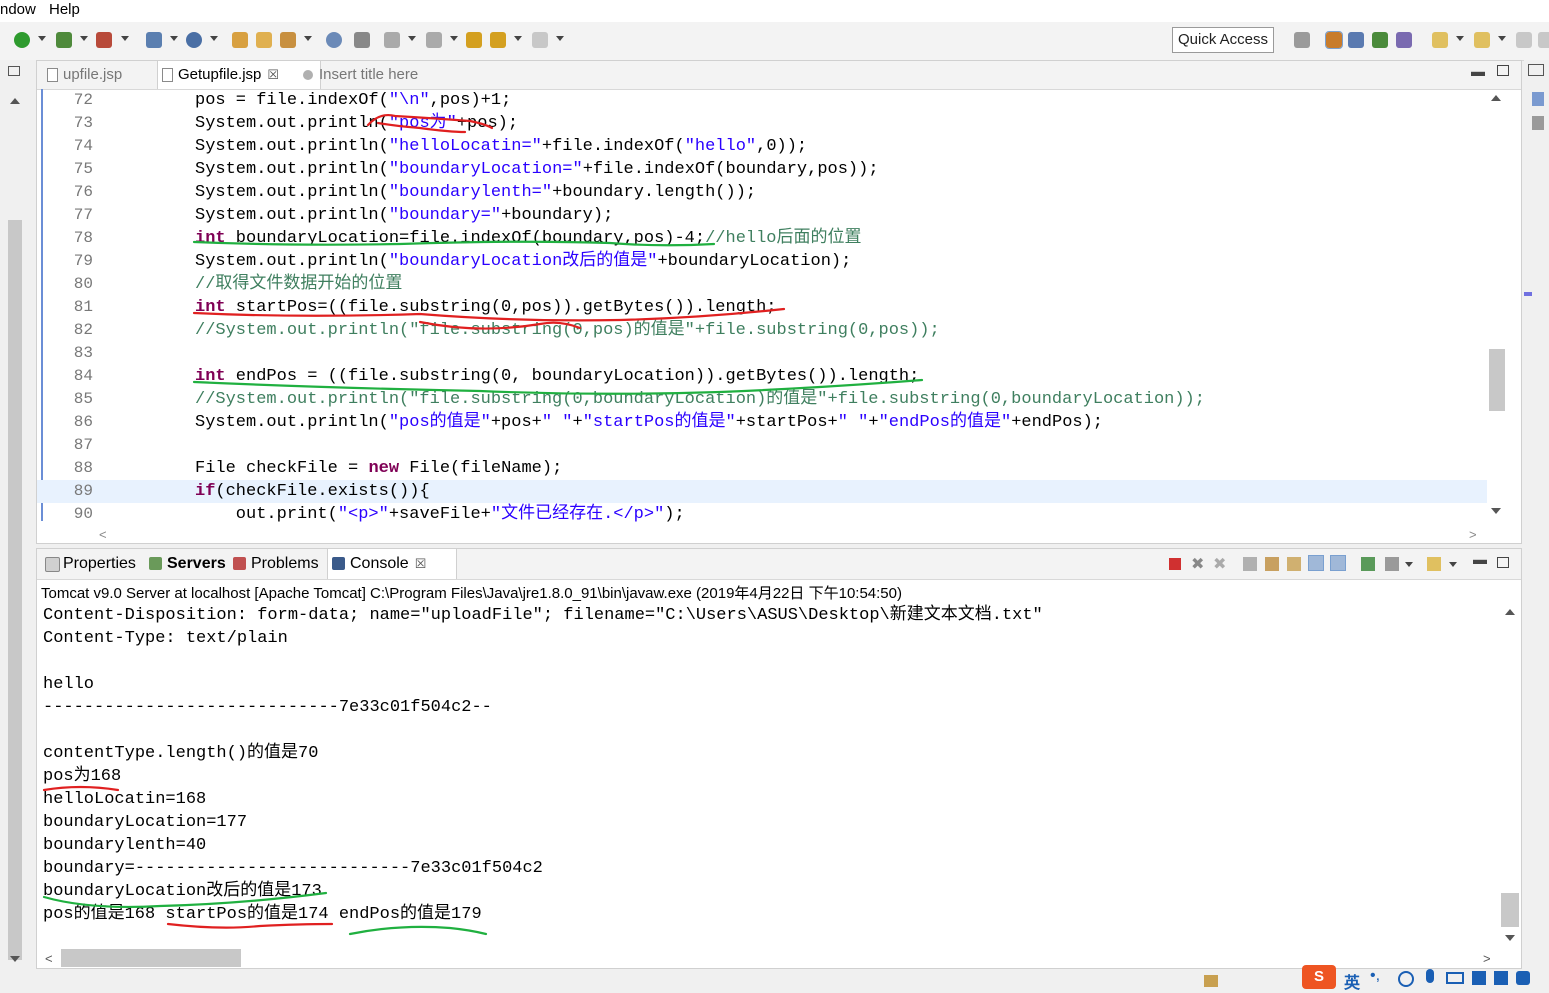 This screenshot has width=1549, height=993. I want to click on show-on-error-icon, so click(1338, 563).